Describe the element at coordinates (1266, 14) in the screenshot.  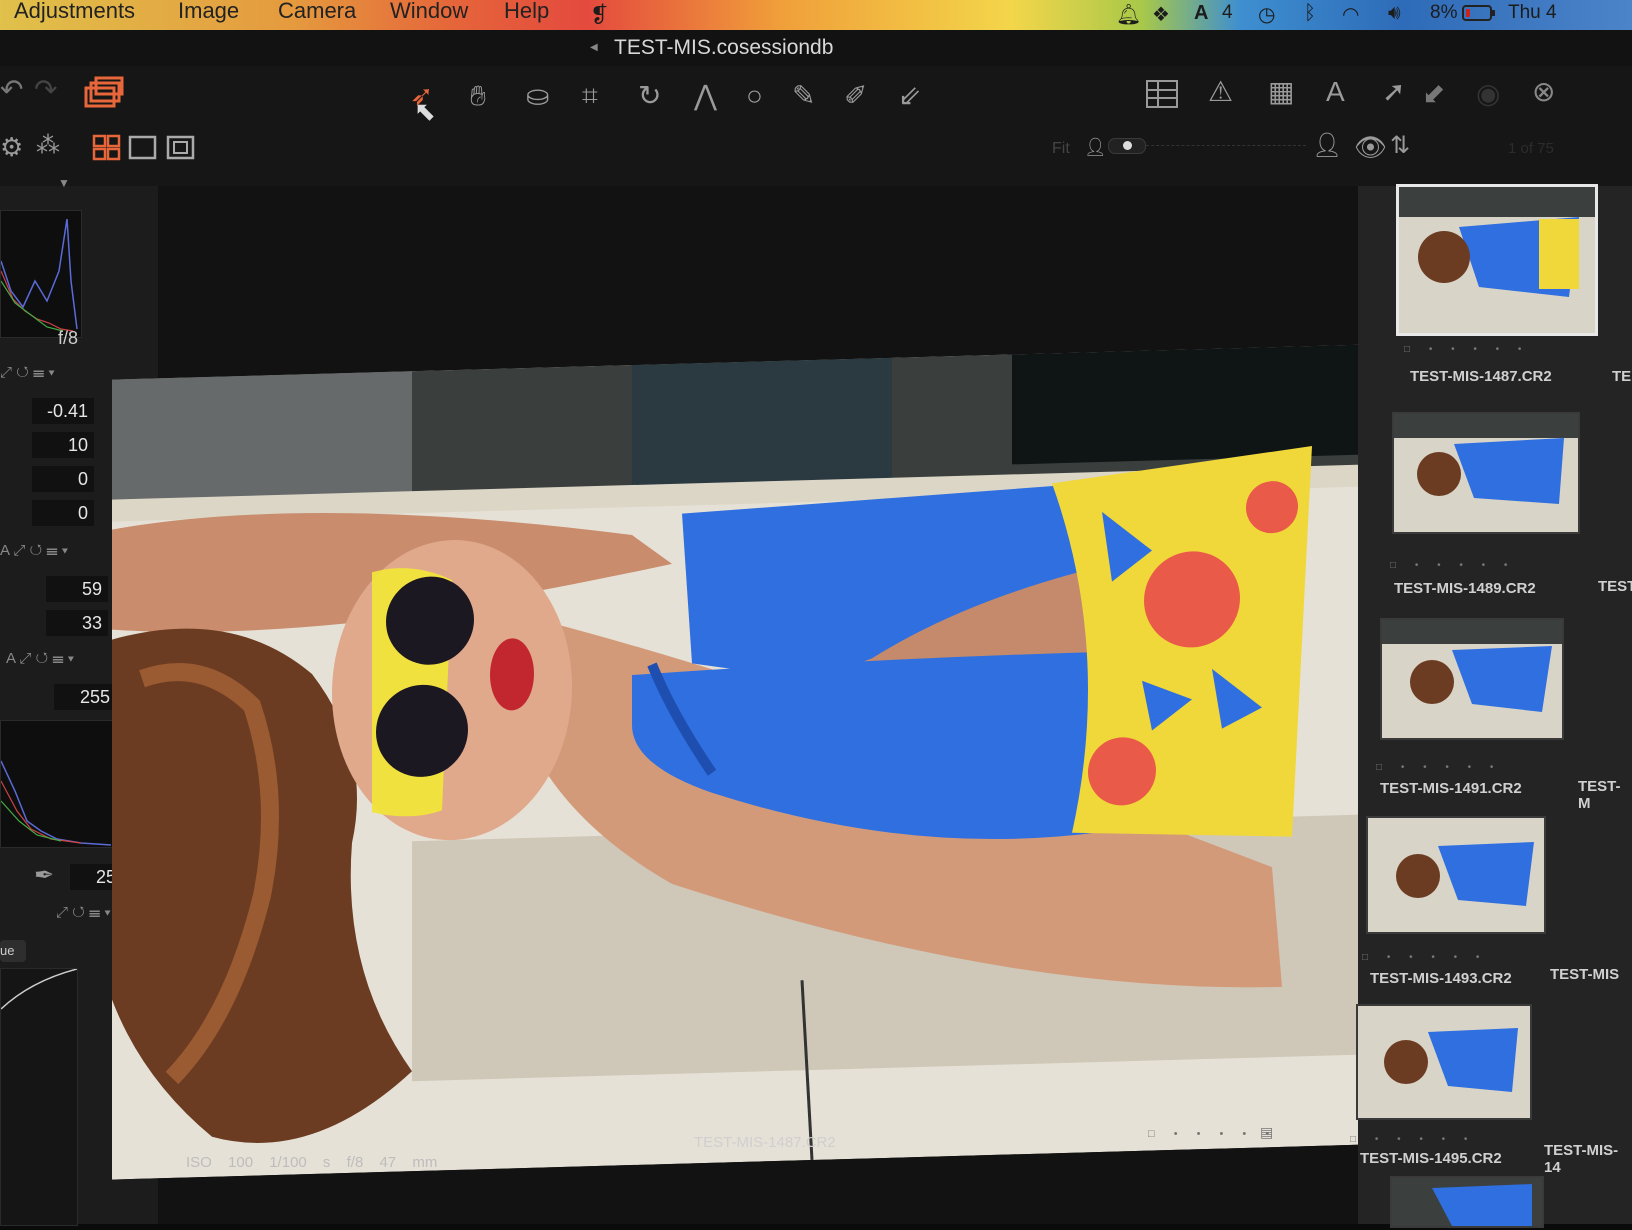
I see `time-machine-icon: ◷` at that location.